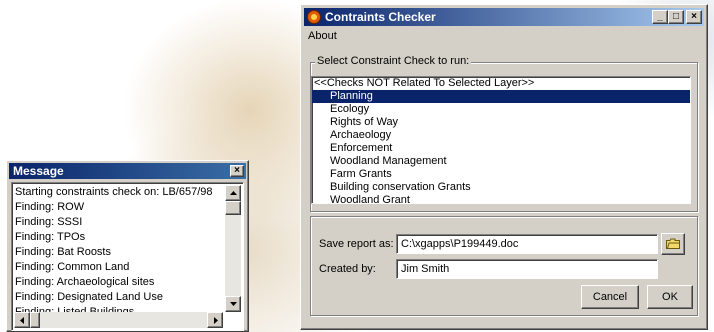 This screenshot has width=714, height=332. Describe the element at coordinates (114, 192) in the screenshot. I see `message-line: Starting constraints check on: LB/657/98` at that location.